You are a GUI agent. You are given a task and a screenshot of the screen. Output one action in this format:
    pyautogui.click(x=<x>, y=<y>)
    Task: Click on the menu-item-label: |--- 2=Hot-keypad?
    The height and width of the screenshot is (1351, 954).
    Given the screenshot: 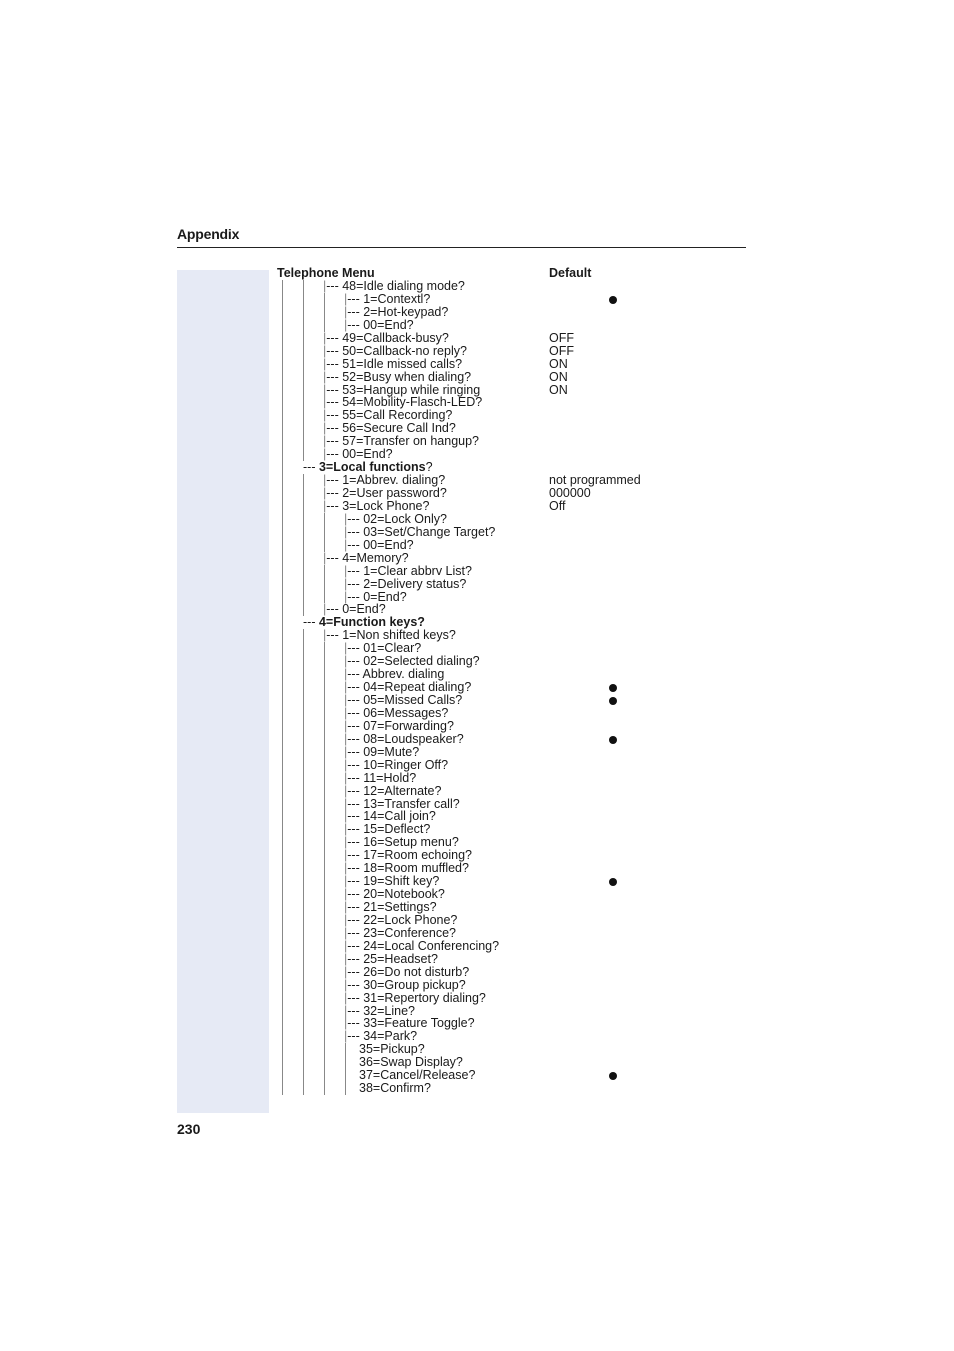 What is the action you would take?
    pyautogui.click(x=396, y=311)
    